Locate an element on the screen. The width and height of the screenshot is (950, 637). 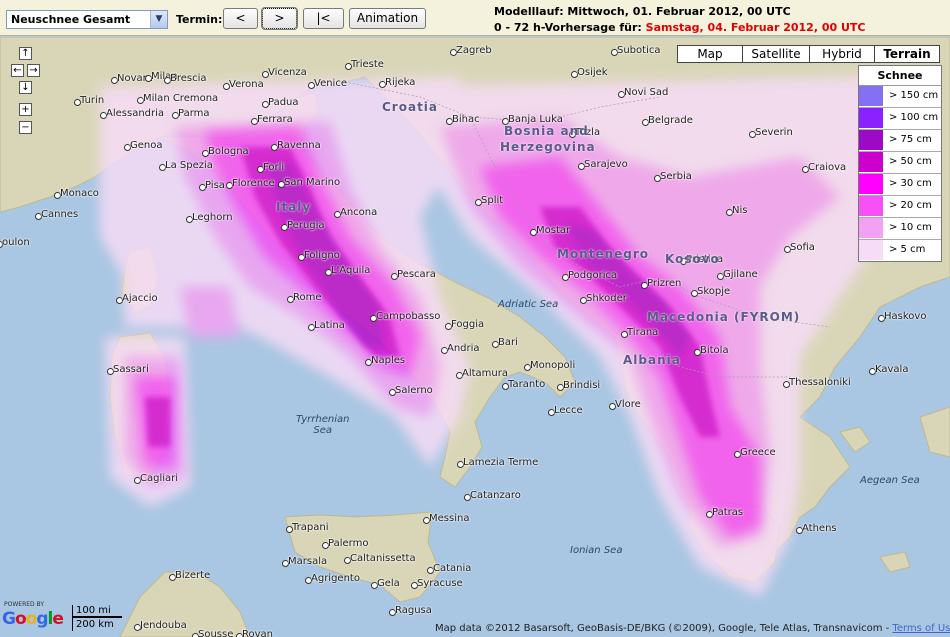
legend-label: > 20 cm is located at coordinates (912, 206).